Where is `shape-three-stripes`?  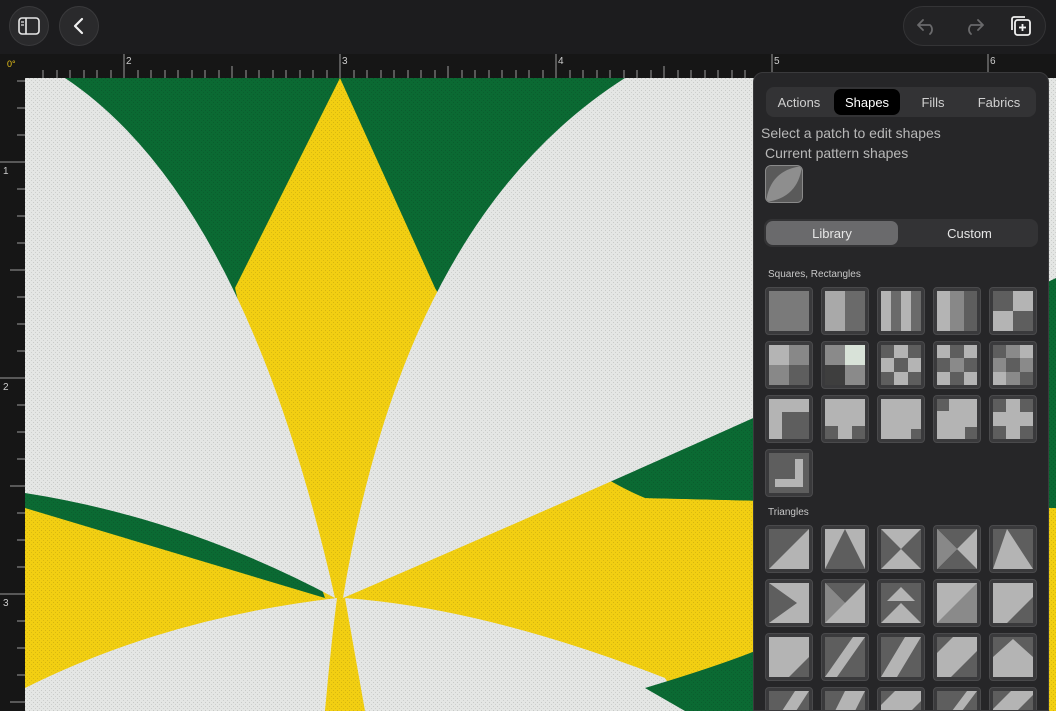
shape-three-stripes is located at coordinates (957, 311).